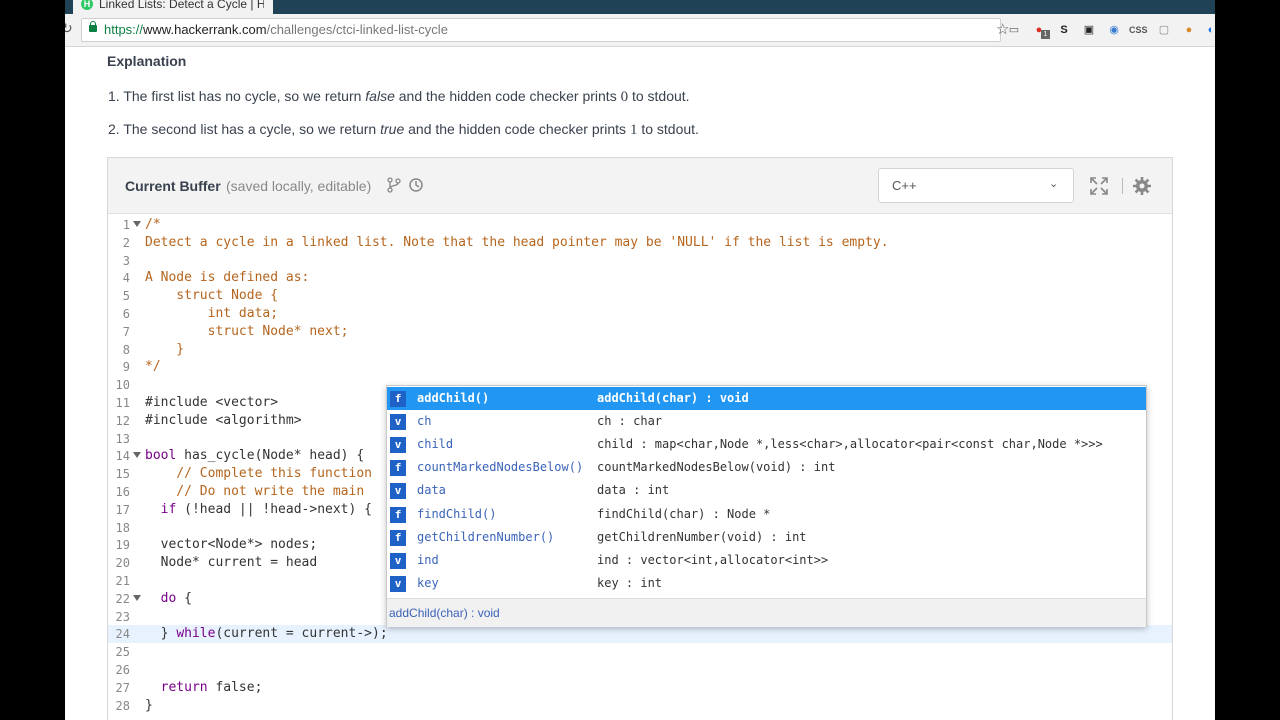 This screenshot has width=1280, height=720. Describe the element at coordinates (122, 527) in the screenshot. I see `line-number: 18` at that location.